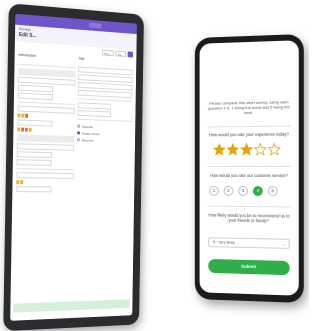 The image size is (320, 331). Describe the element at coordinates (95, 25) in the screenshot. I see `top-bar-tab` at that location.